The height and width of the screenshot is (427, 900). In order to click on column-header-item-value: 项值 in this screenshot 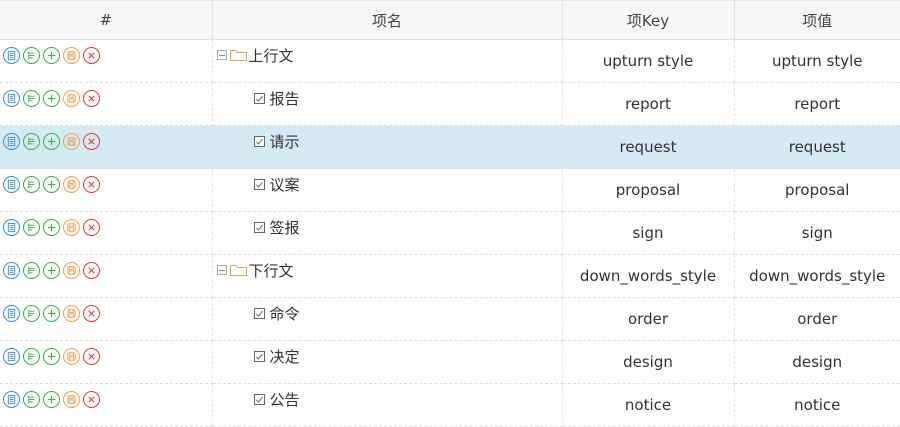, I will do `click(817, 20)`.